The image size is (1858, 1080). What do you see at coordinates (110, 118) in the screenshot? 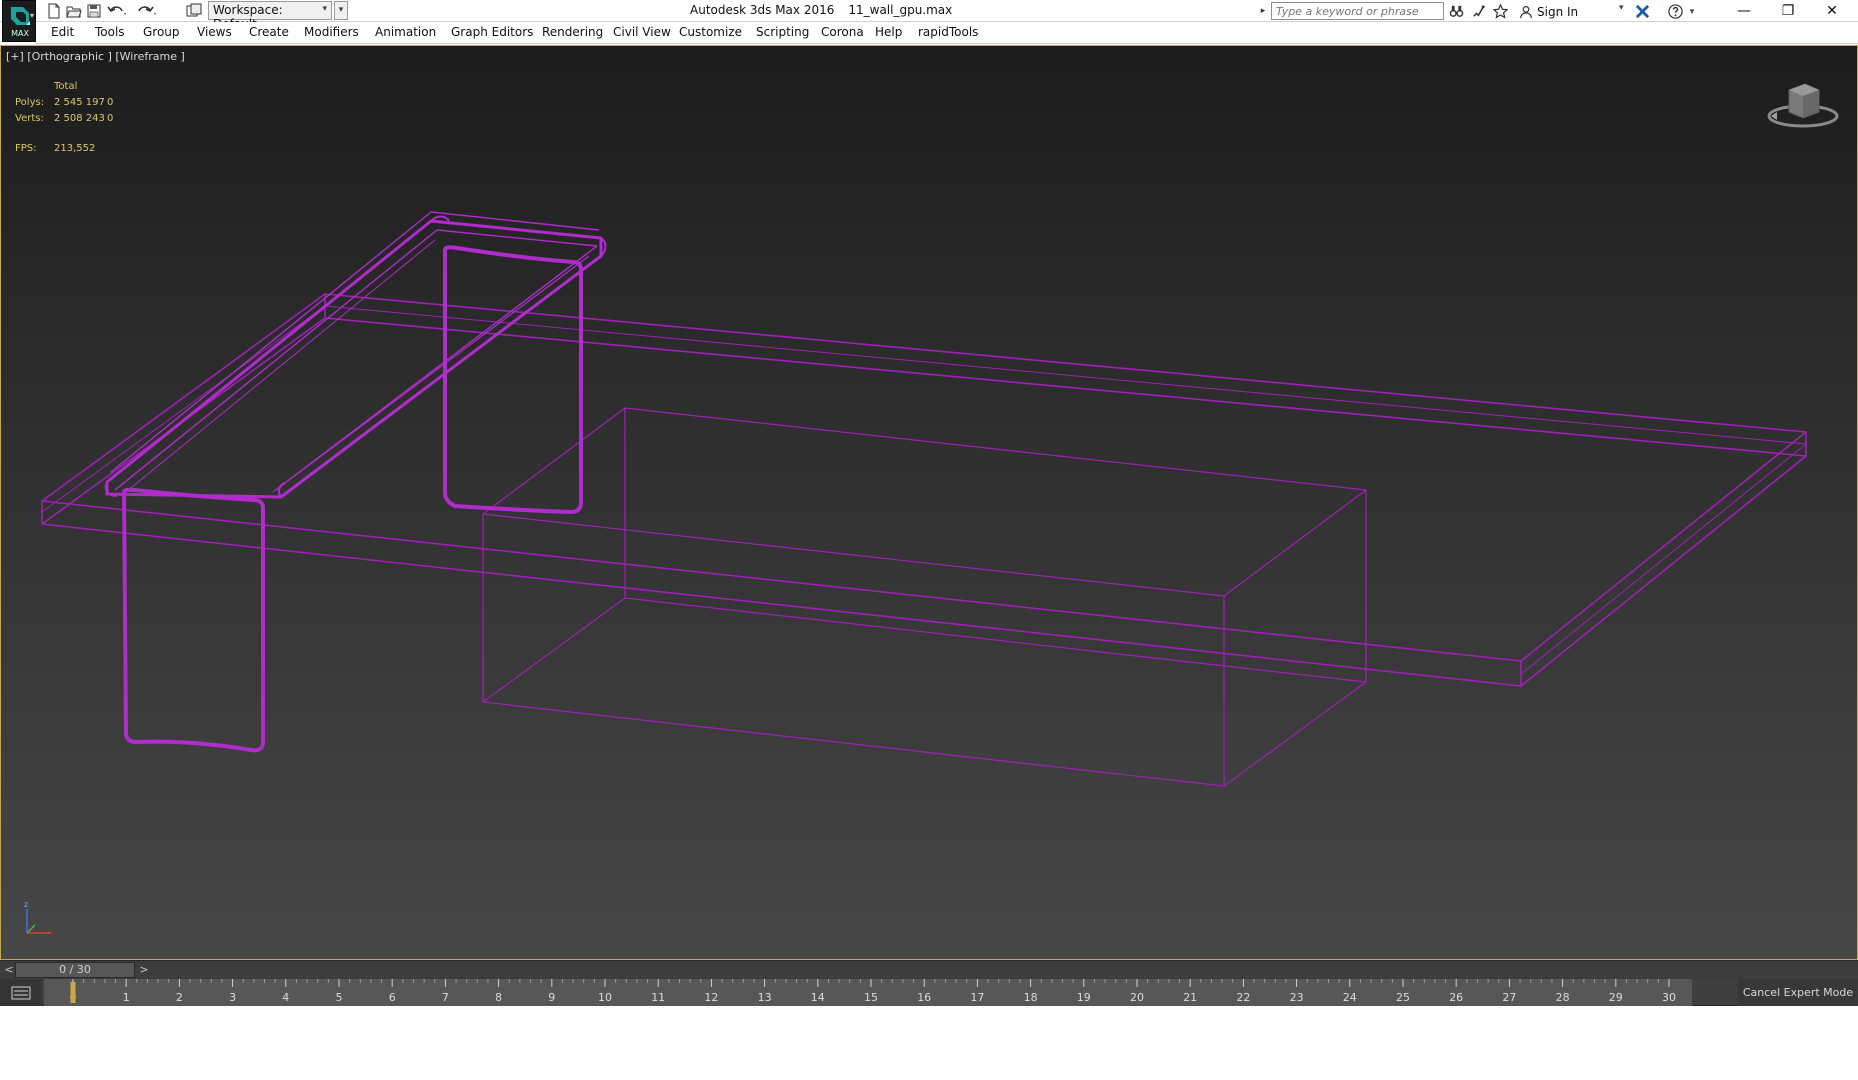
I see `verts-selected: 0` at bounding box center [110, 118].